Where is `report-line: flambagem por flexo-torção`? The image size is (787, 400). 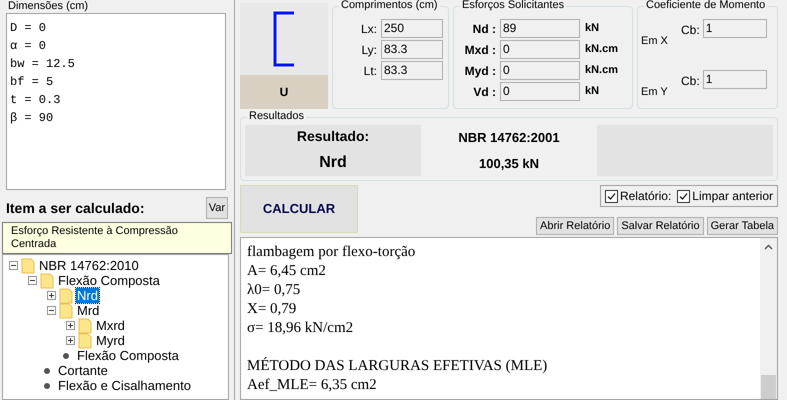 report-line: flambagem por flexo-torção is located at coordinates (331, 252).